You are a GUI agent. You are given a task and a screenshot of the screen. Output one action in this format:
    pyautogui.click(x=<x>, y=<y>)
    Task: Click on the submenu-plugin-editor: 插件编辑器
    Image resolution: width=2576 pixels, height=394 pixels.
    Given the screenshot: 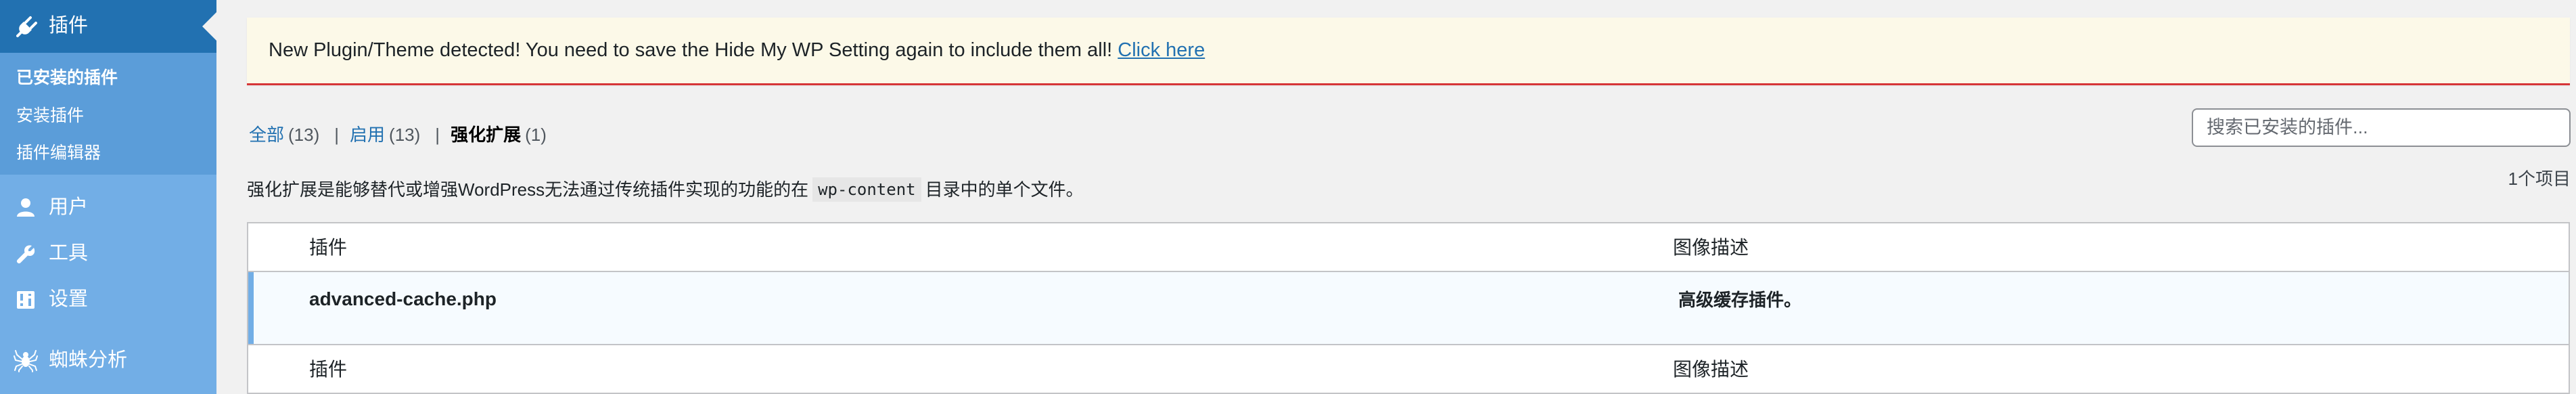 What is the action you would take?
    pyautogui.click(x=59, y=153)
    